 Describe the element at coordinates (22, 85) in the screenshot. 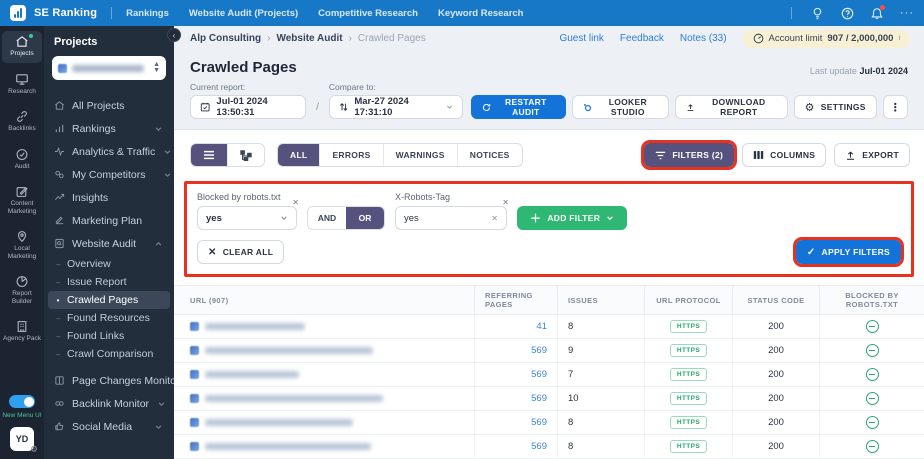

I see `rail-item-research: Research` at that location.